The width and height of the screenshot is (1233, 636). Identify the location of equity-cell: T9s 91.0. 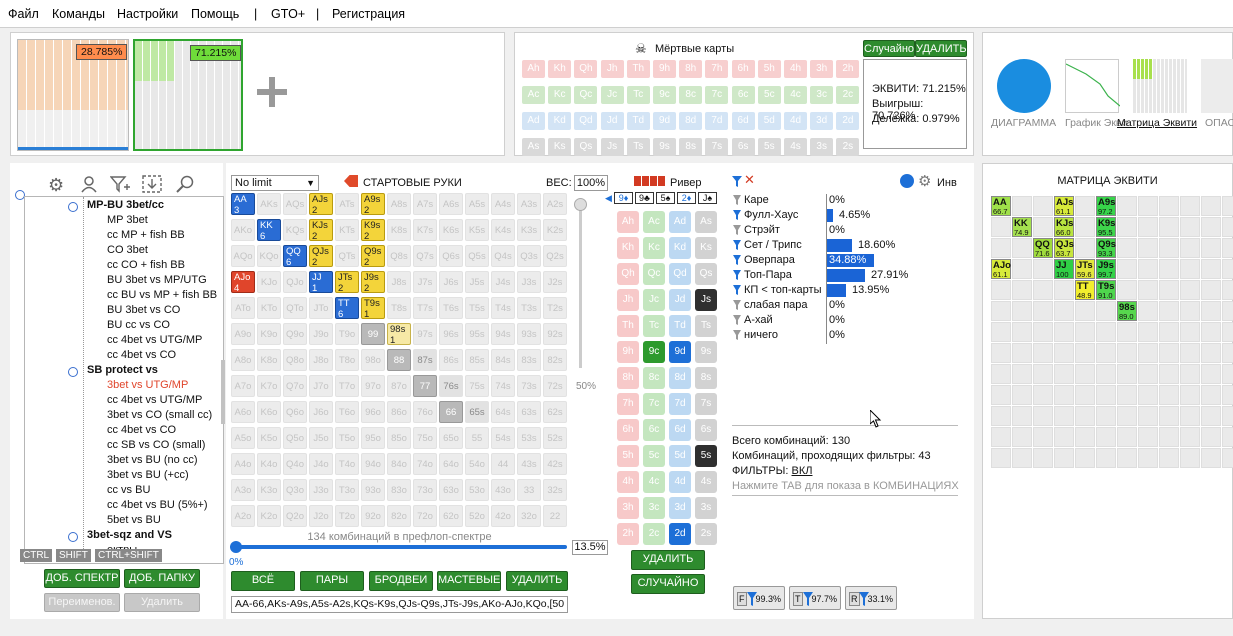
(1106, 290).